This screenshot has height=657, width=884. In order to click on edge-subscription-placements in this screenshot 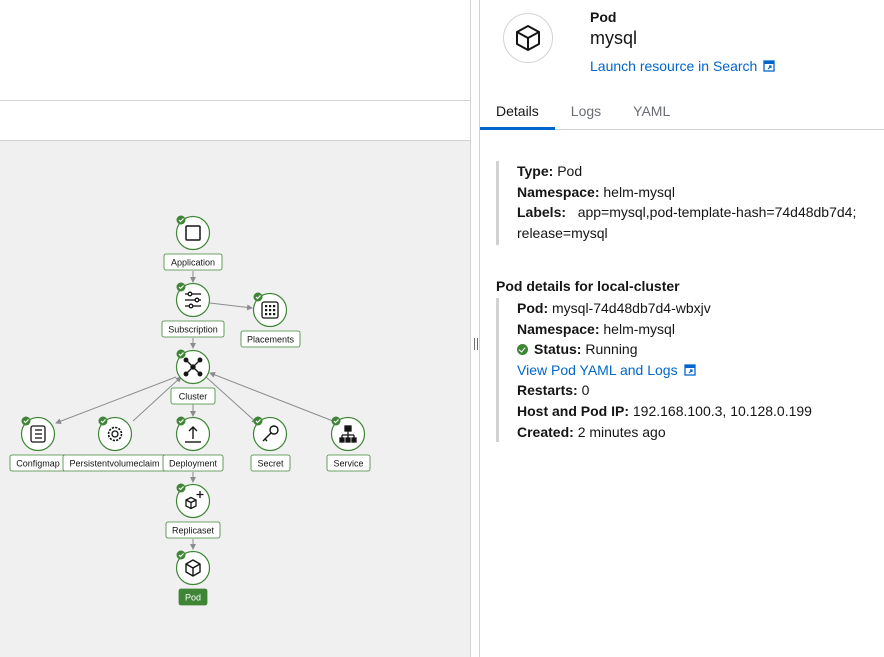, I will do `click(231, 306)`.